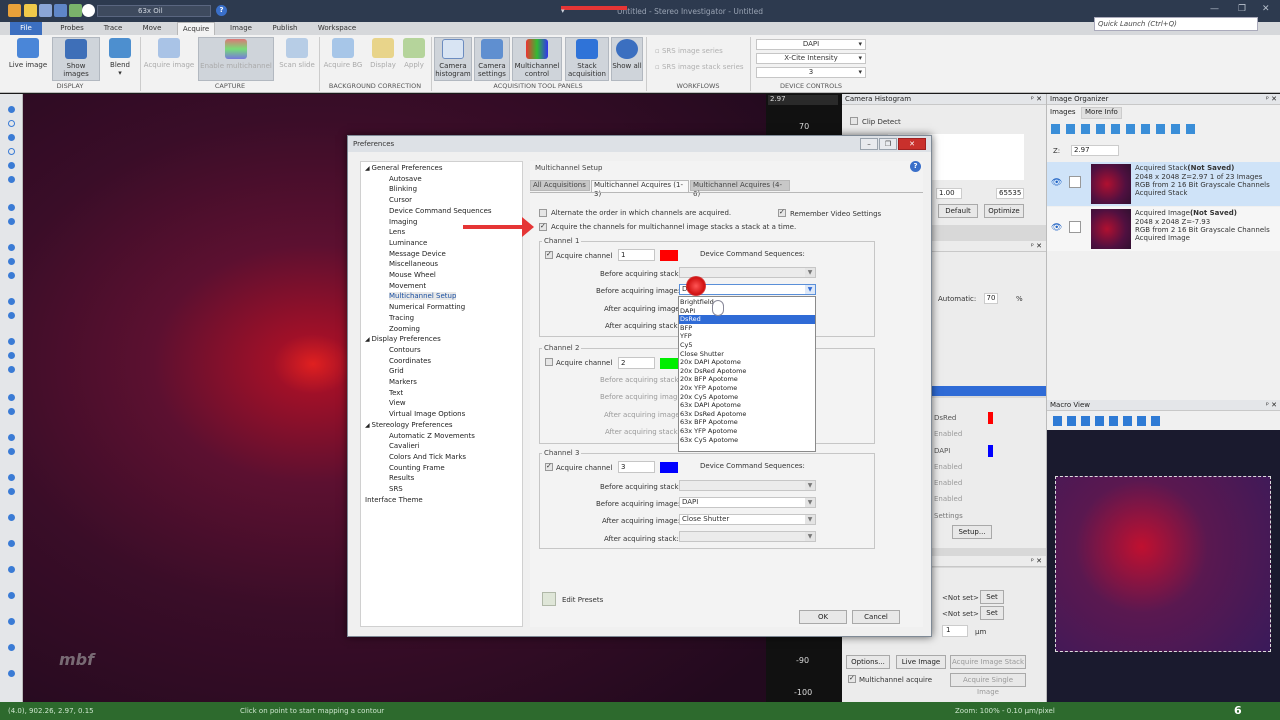 The height and width of the screenshot is (720, 1280). What do you see at coordinates (45, 10) in the screenshot?
I see `save-icon` at bounding box center [45, 10].